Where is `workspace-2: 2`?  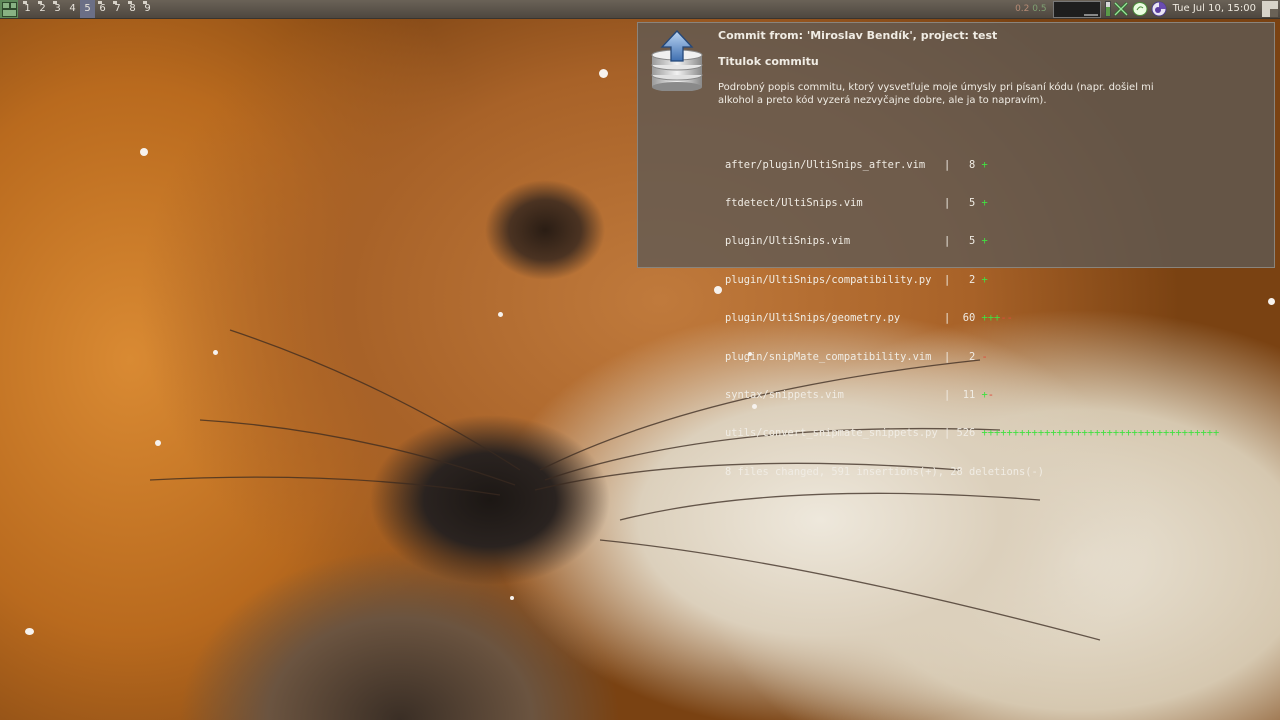 workspace-2: 2 is located at coordinates (42, 9).